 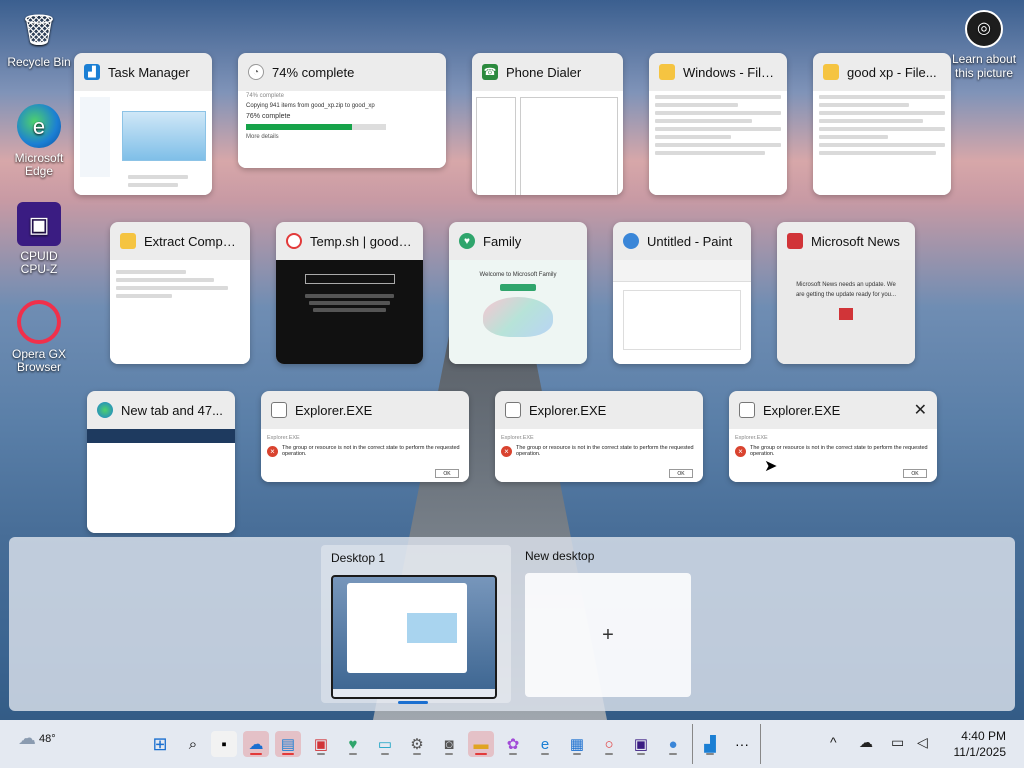 What do you see at coordinates (92, 72) in the screenshot?
I see `task-manager-icon: ▟` at bounding box center [92, 72].